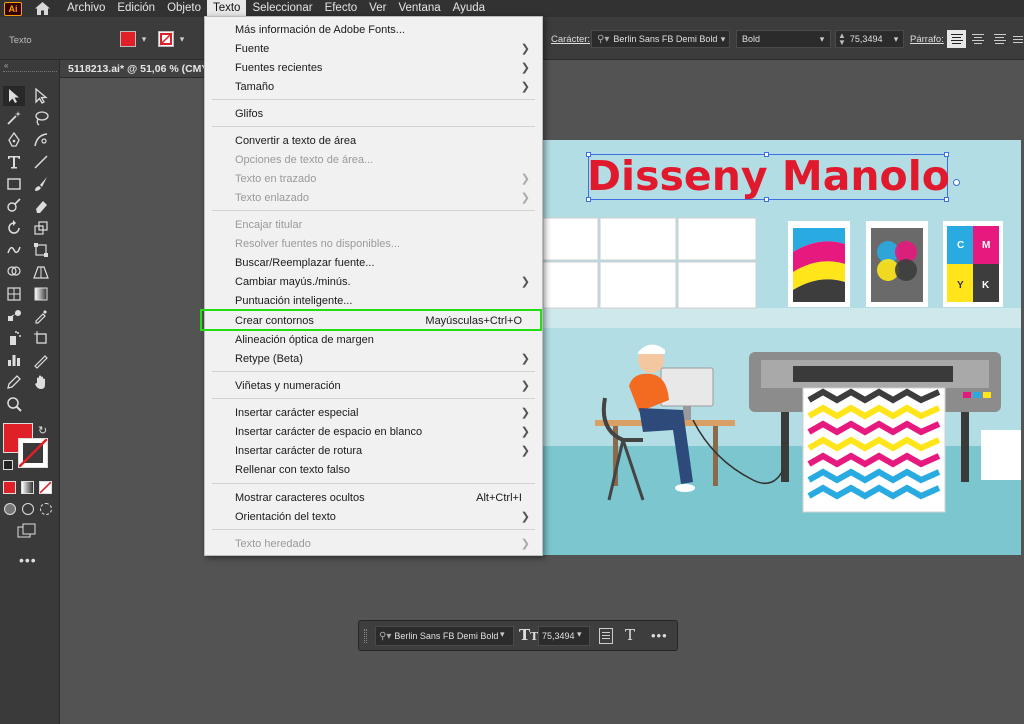 The width and height of the screenshot is (1024, 724). What do you see at coordinates (226, 8) in the screenshot?
I see `menu-texto: Texto` at bounding box center [226, 8].